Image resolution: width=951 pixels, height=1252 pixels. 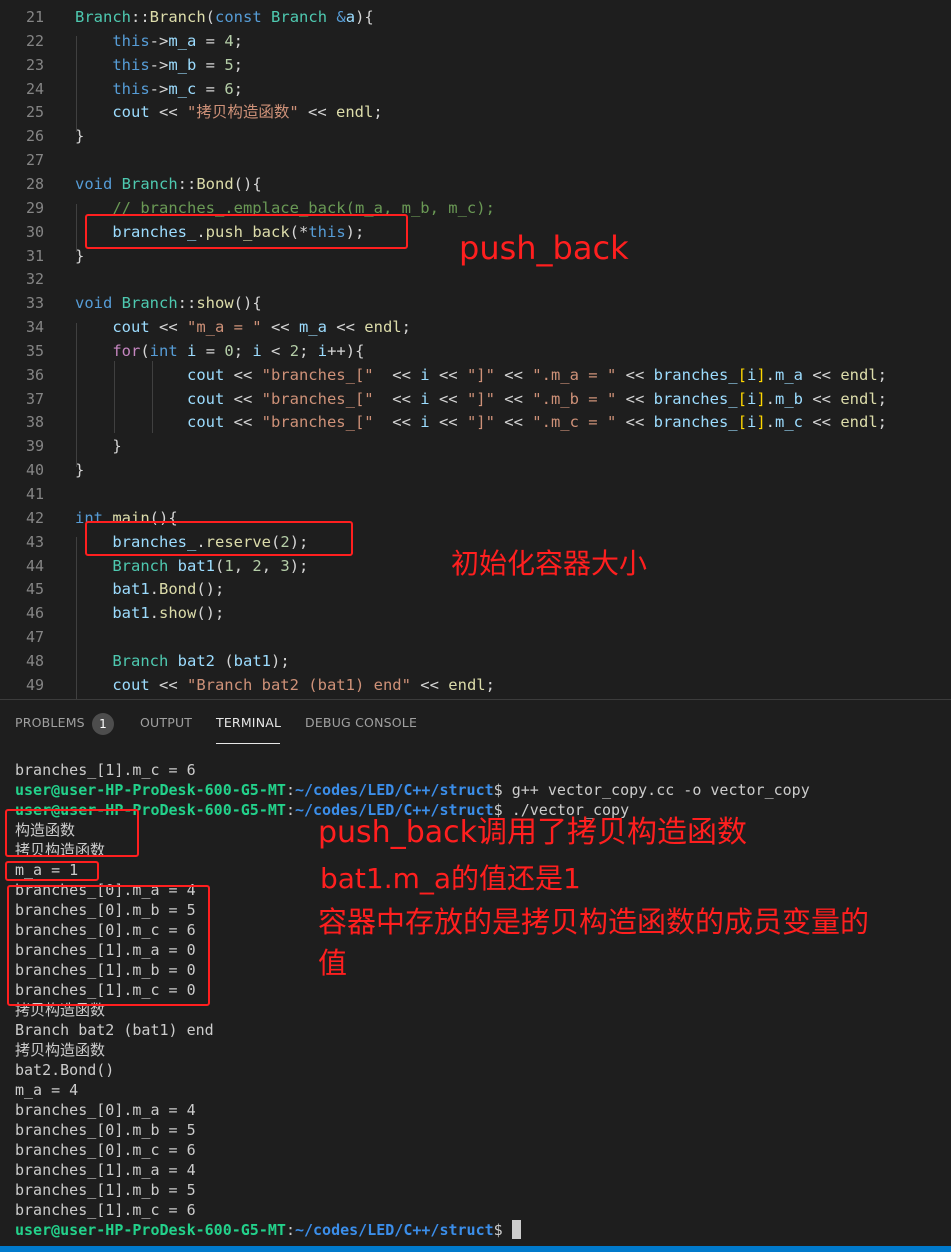 What do you see at coordinates (34, 303) in the screenshot?
I see `line-number: 33` at bounding box center [34, 303].